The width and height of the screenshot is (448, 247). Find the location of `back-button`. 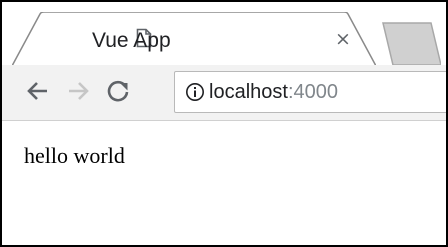

back-button is located at coordinates (38, 91).